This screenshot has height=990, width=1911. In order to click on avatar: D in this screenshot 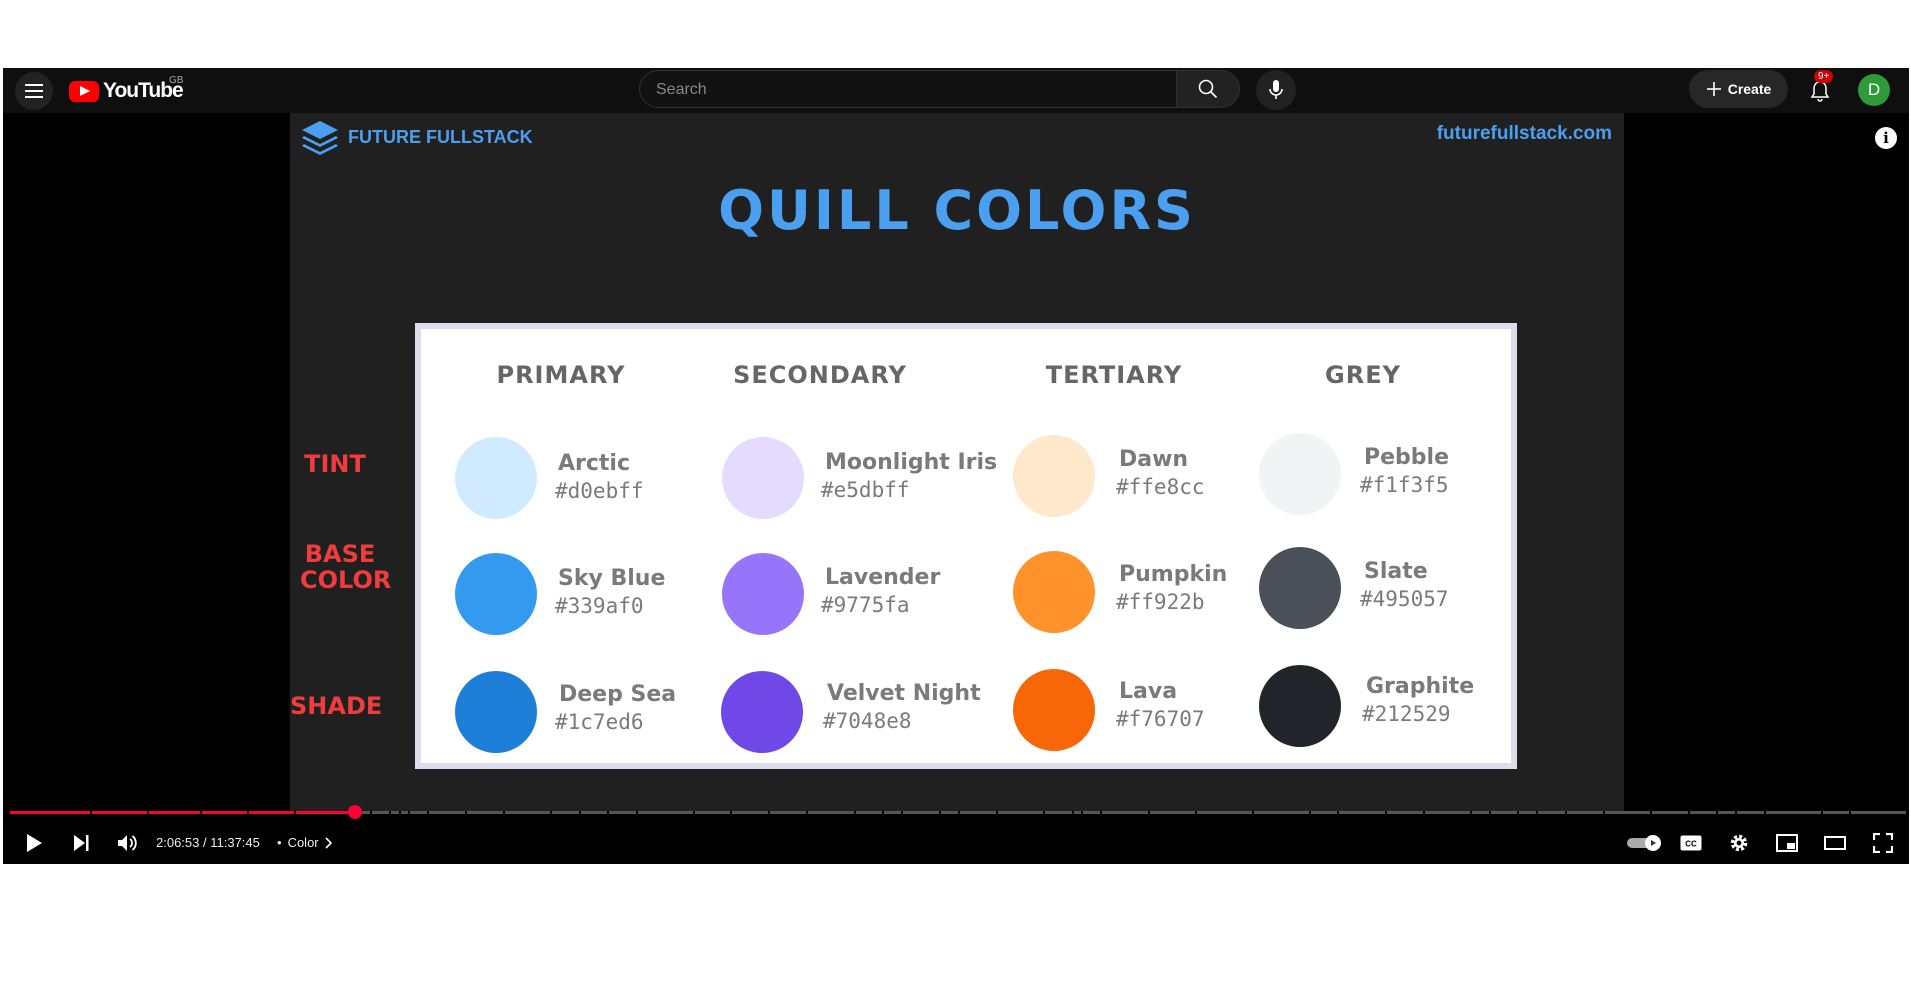, I will do `click(1874, 90)`.